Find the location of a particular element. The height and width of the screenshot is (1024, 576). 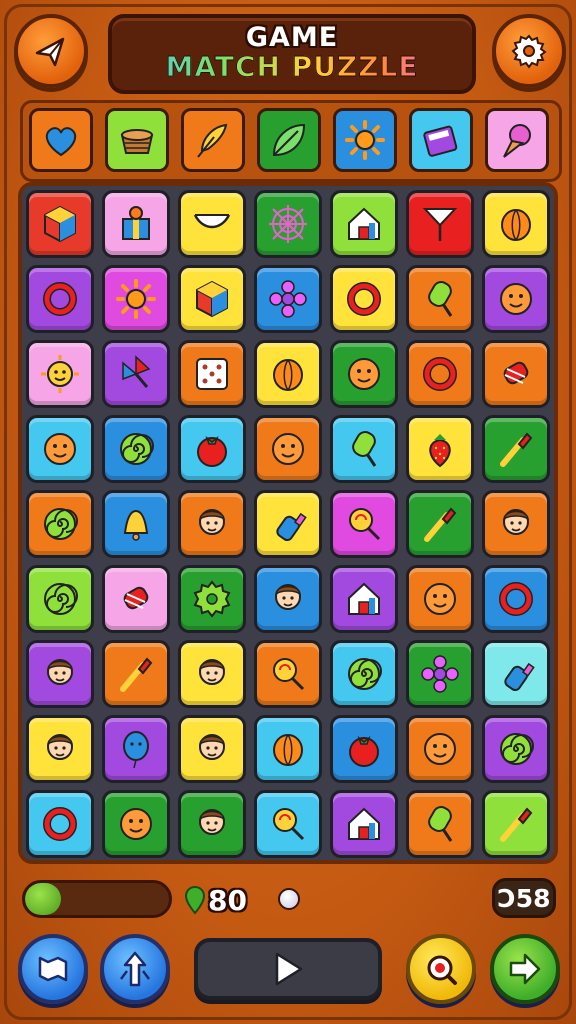

ring-icon is located at coordinates (516, 599).